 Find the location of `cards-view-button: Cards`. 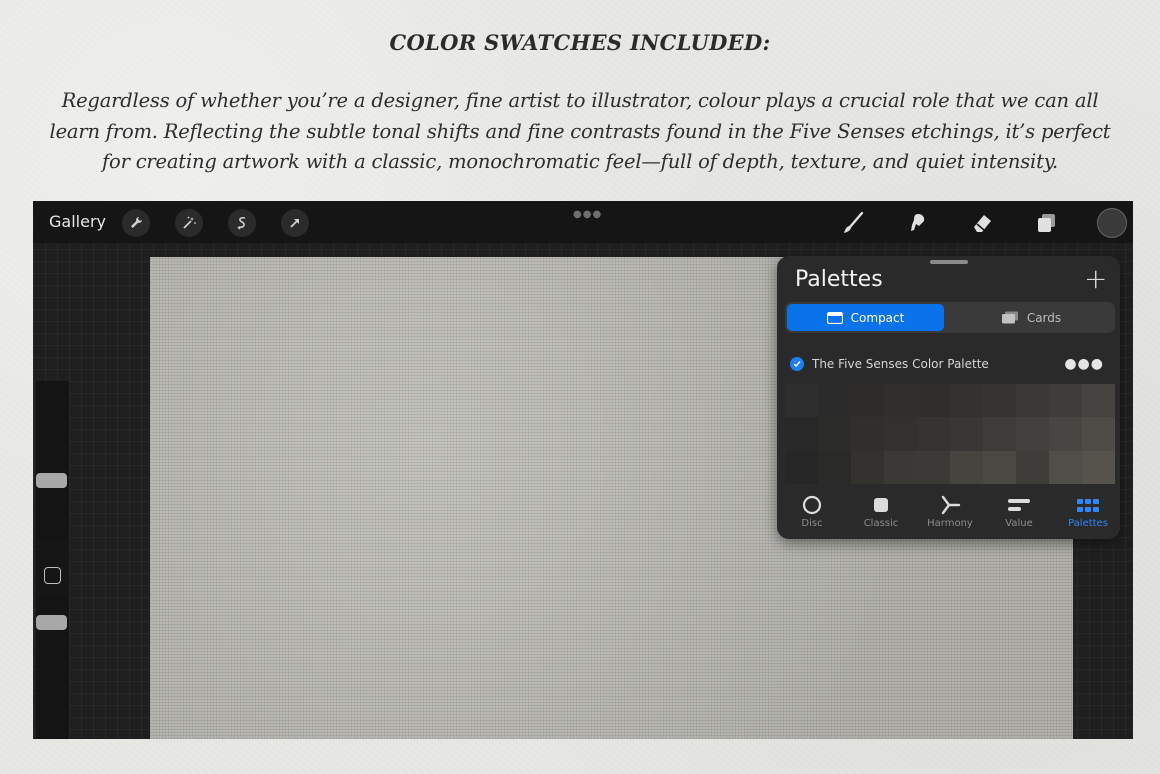

cards-view-button: Cards is located at coordinates (1031, 317).